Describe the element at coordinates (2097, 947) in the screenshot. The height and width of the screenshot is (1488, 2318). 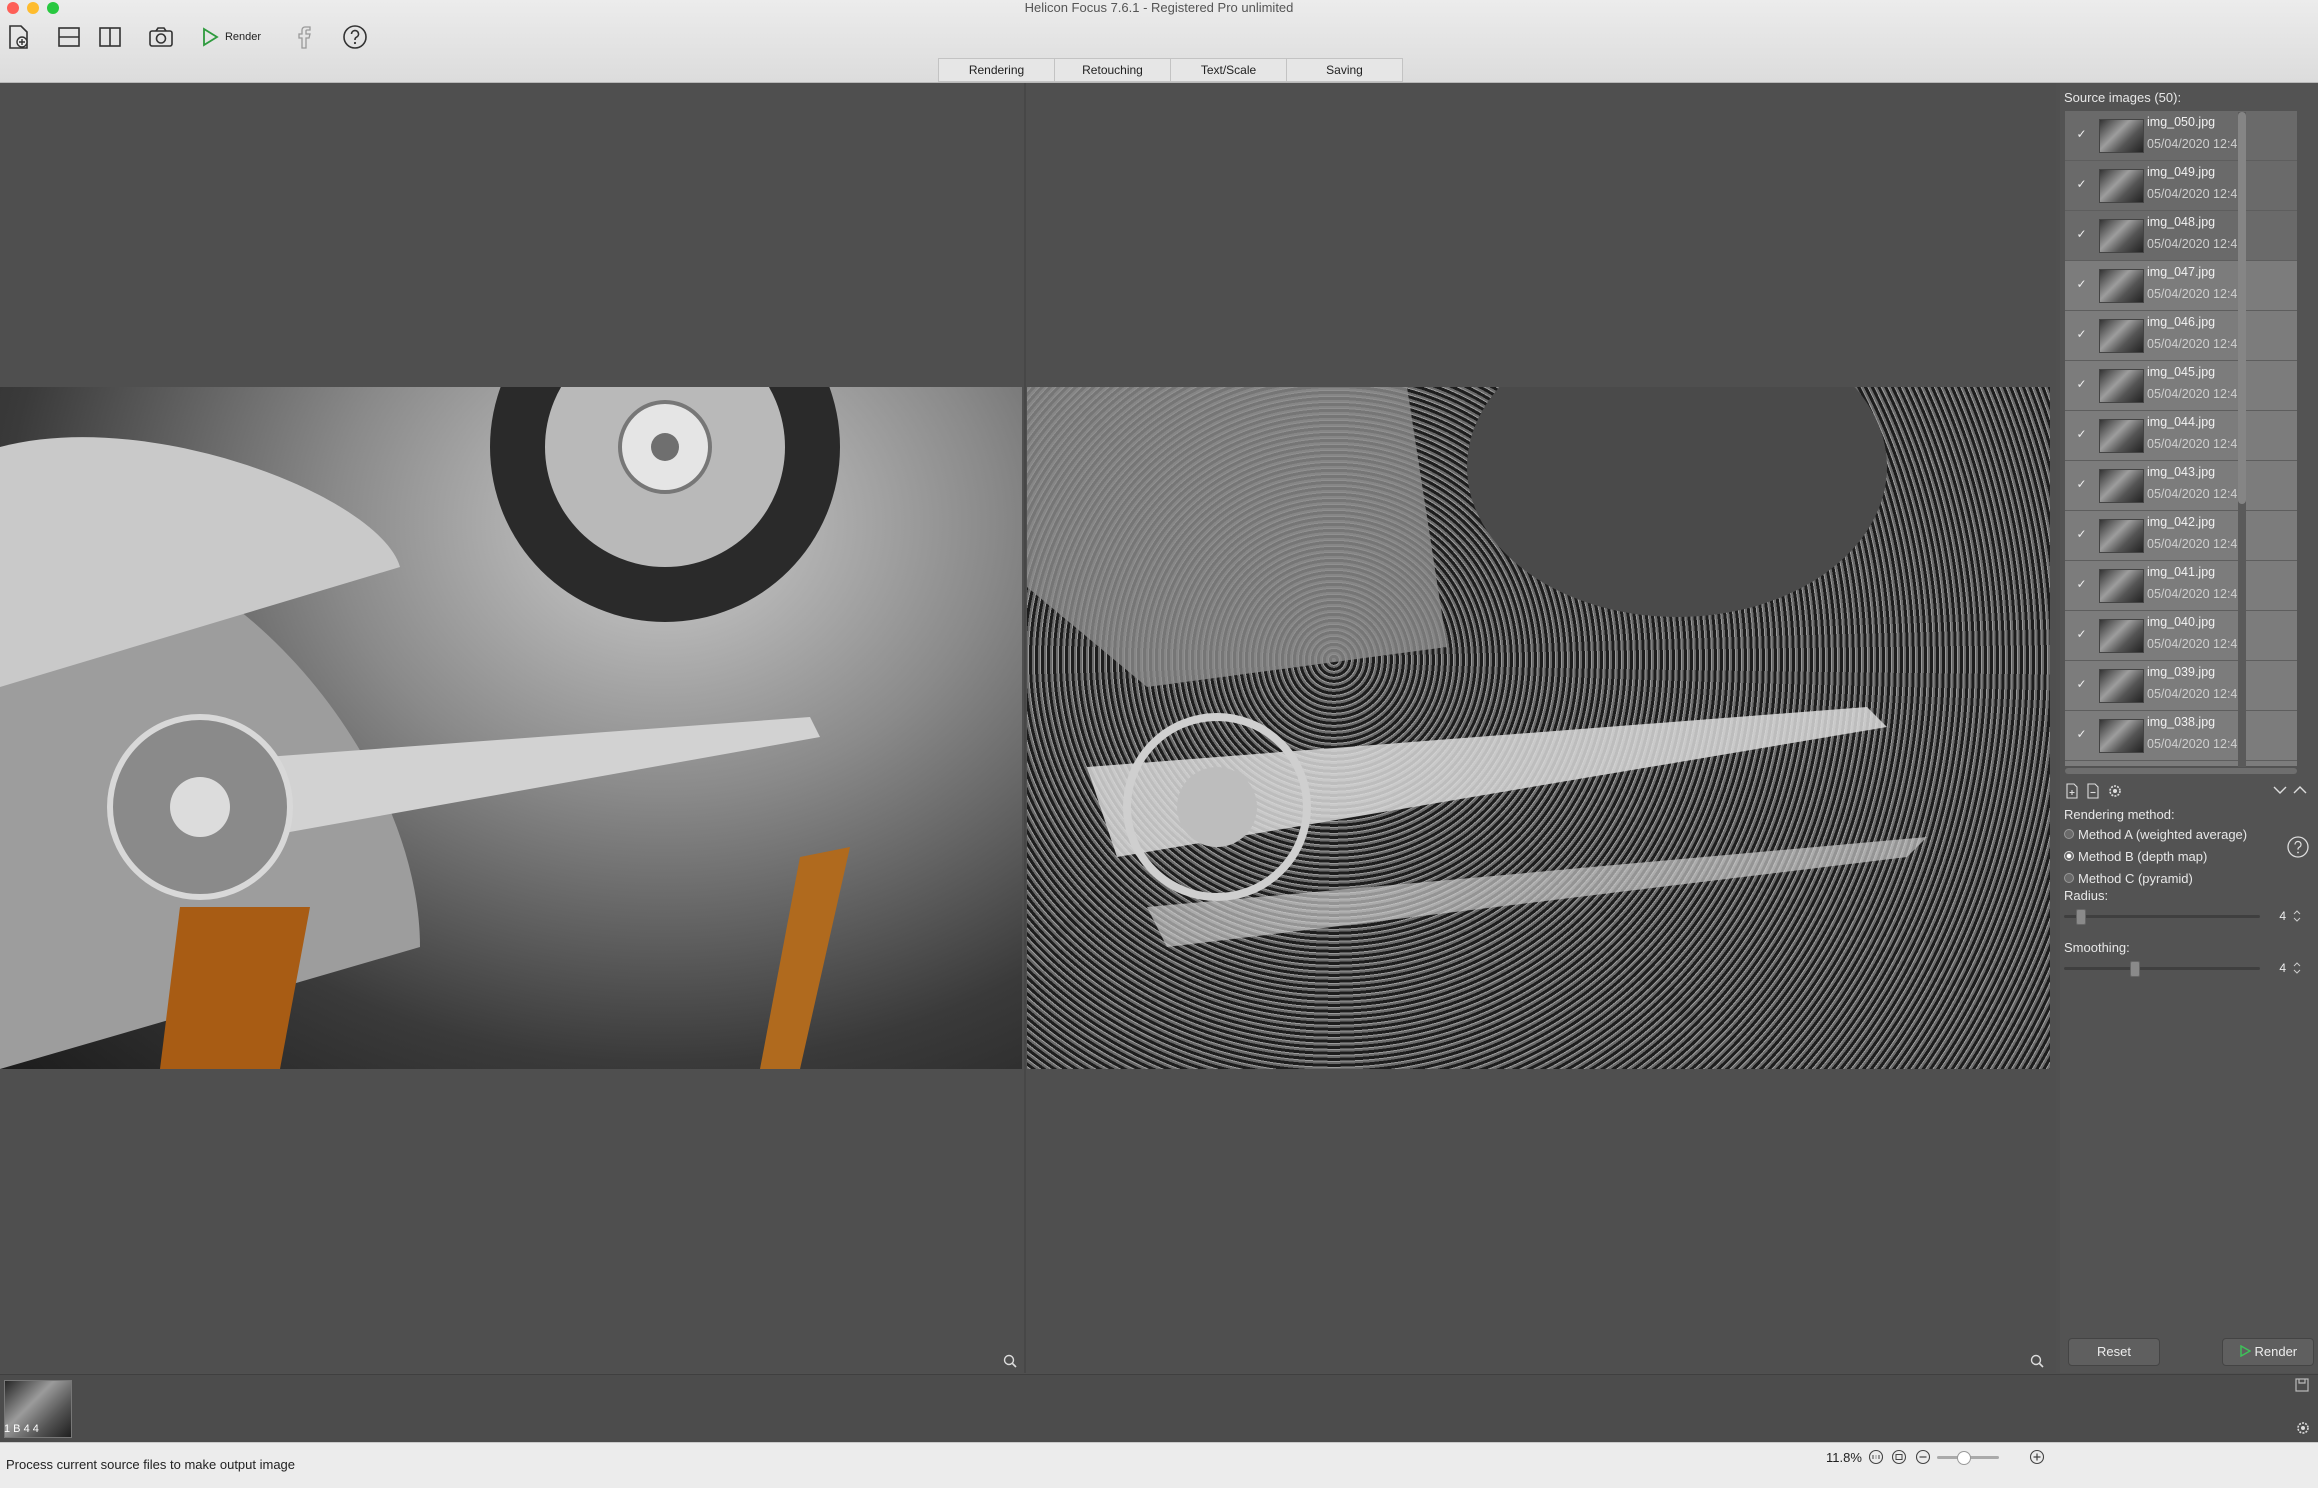
I see `smoothing-label: Smoothing:` at that location.